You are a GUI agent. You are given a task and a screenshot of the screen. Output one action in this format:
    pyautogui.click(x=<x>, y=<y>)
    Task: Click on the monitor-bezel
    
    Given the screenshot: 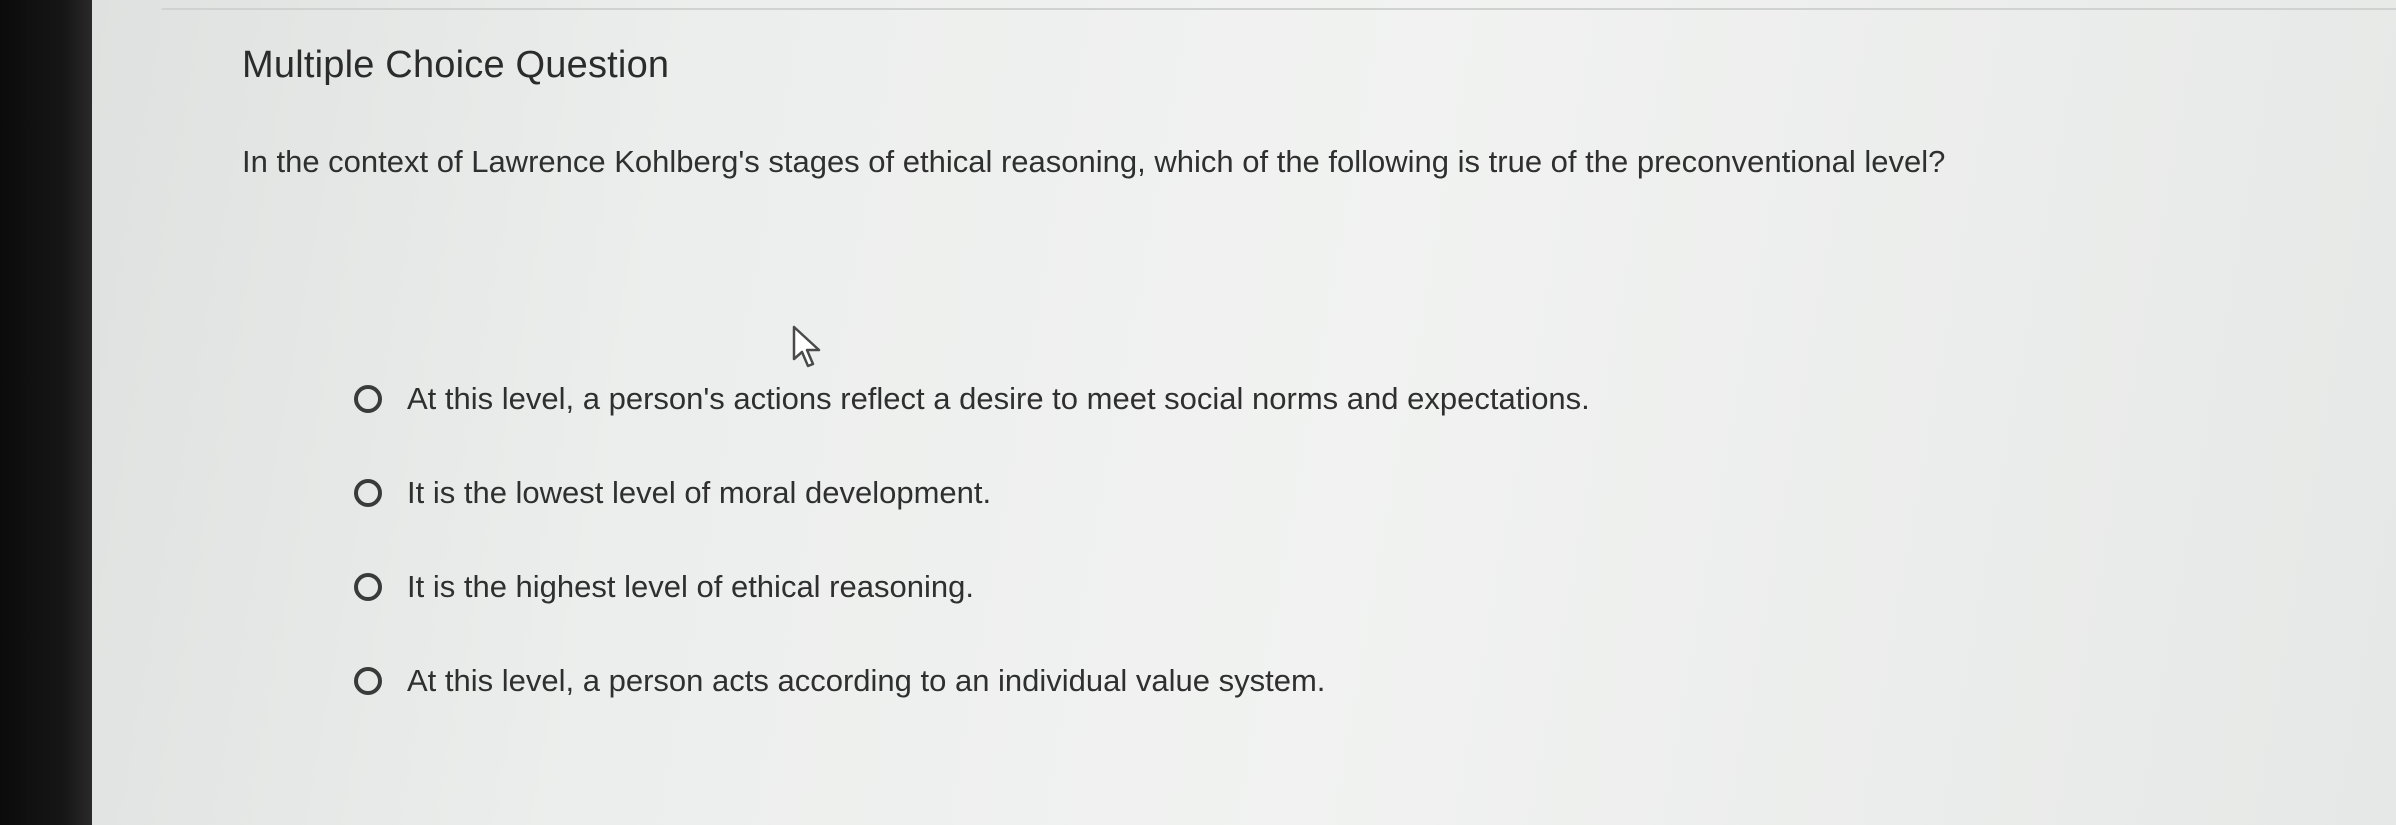 What is the action you would take?
    pyautogui.click(x=46, y=412)
    